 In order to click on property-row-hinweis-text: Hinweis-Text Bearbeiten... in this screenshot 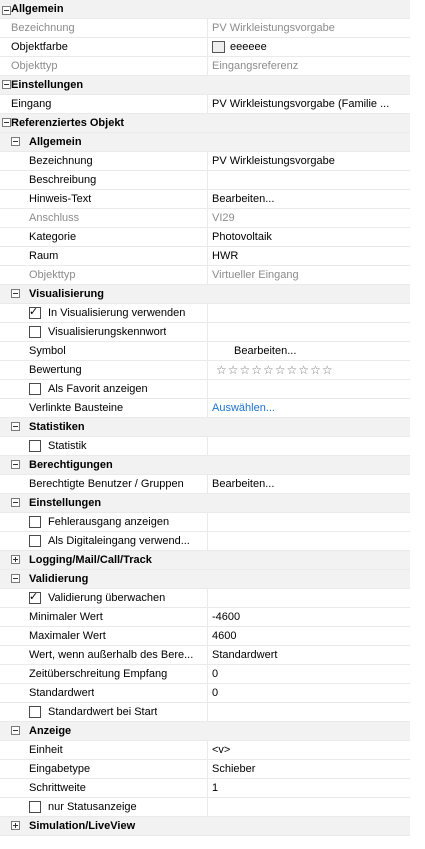, I will do `click(205, 199)`.